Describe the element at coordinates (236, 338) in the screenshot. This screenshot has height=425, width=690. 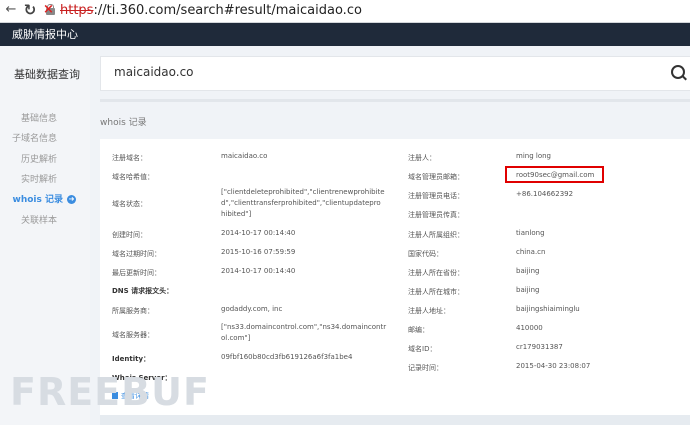
I see `whois-value-line: ol.com"]` at that location.